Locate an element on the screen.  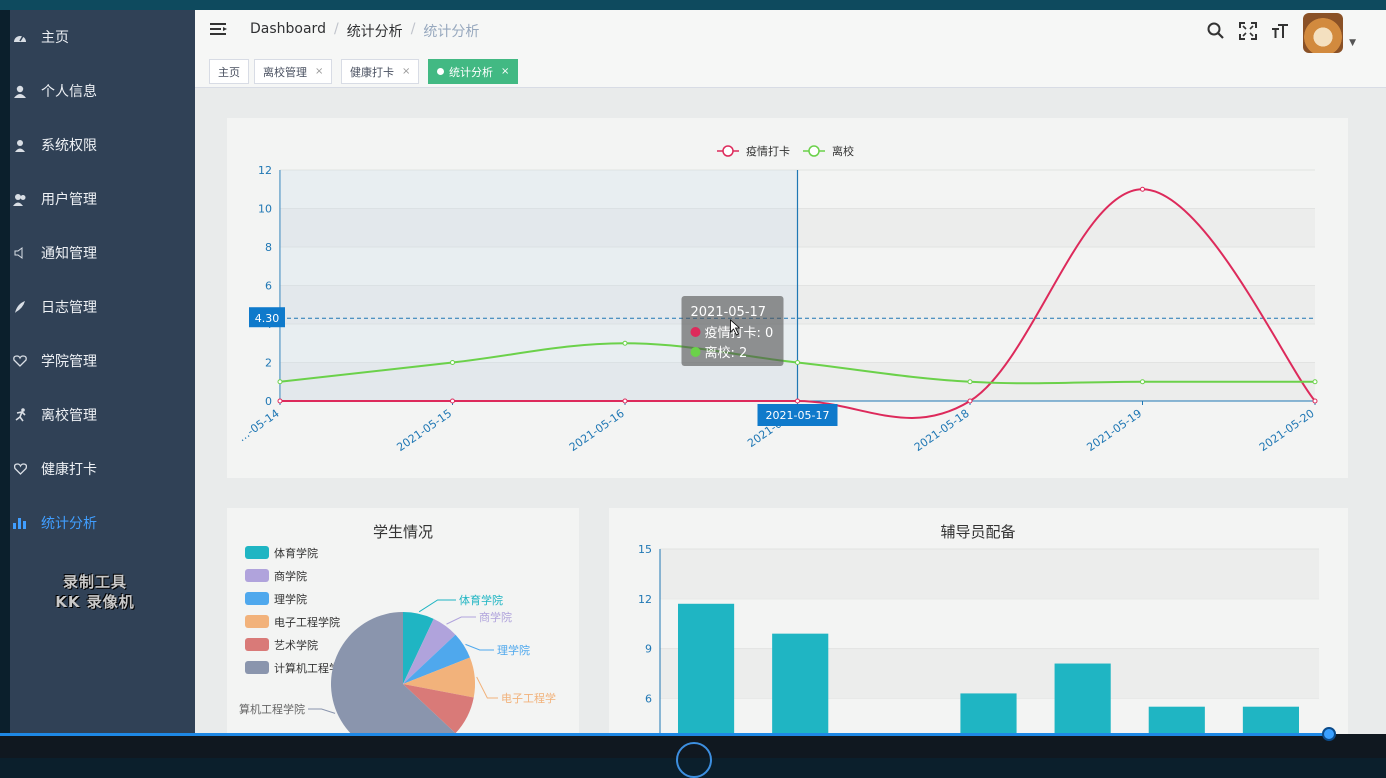
tag-label: 离校管理 is located at coordinates (285, 72).